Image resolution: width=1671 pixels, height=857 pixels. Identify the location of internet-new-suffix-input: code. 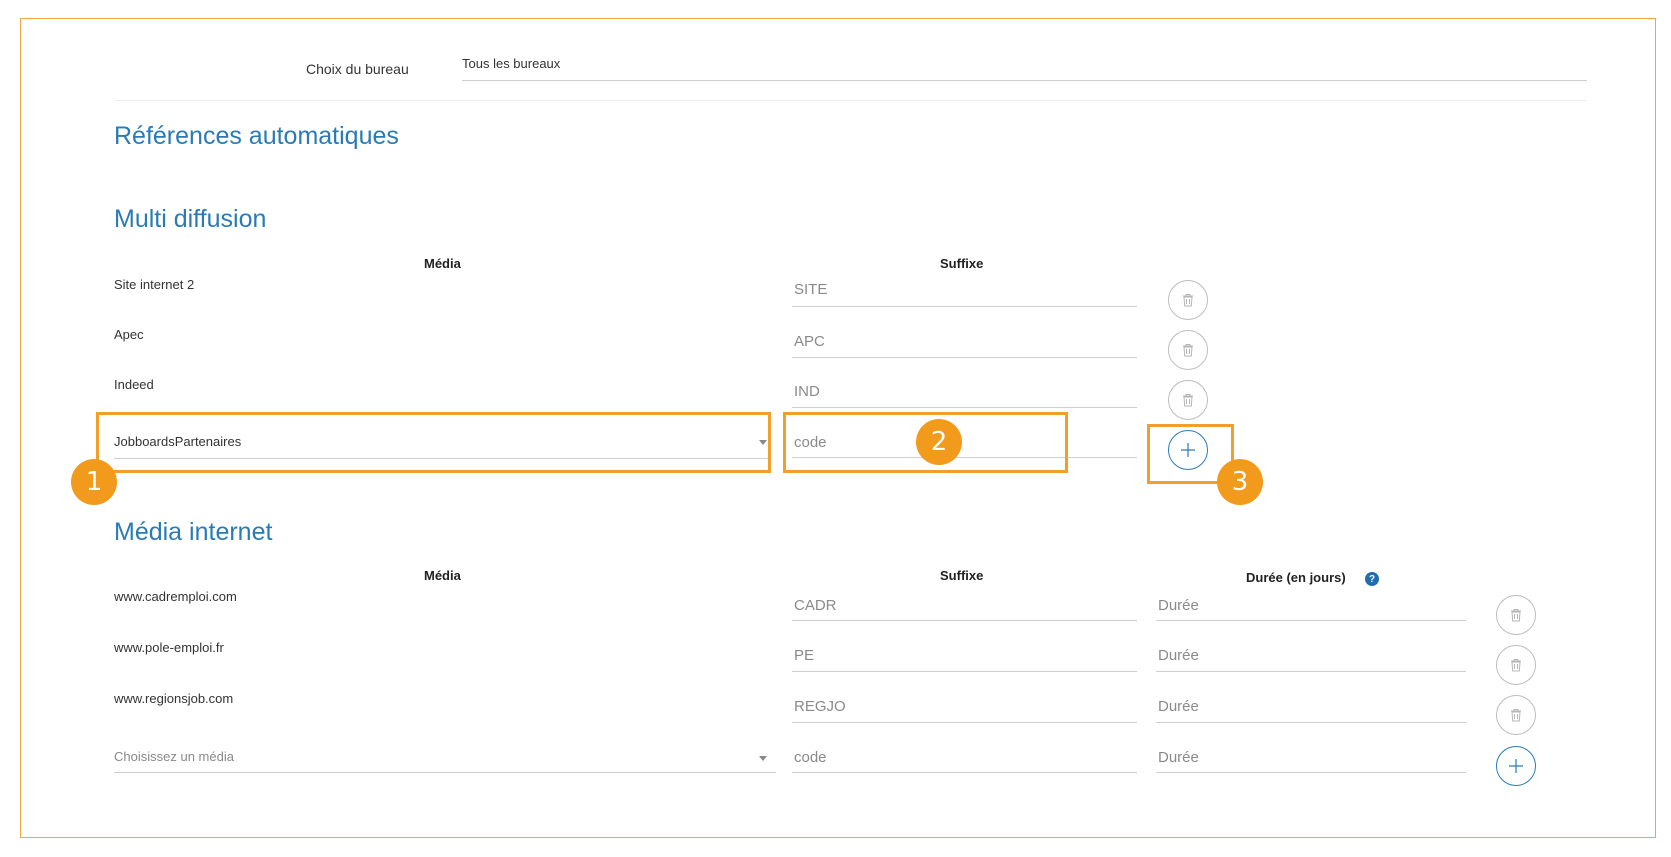
(810, 757).